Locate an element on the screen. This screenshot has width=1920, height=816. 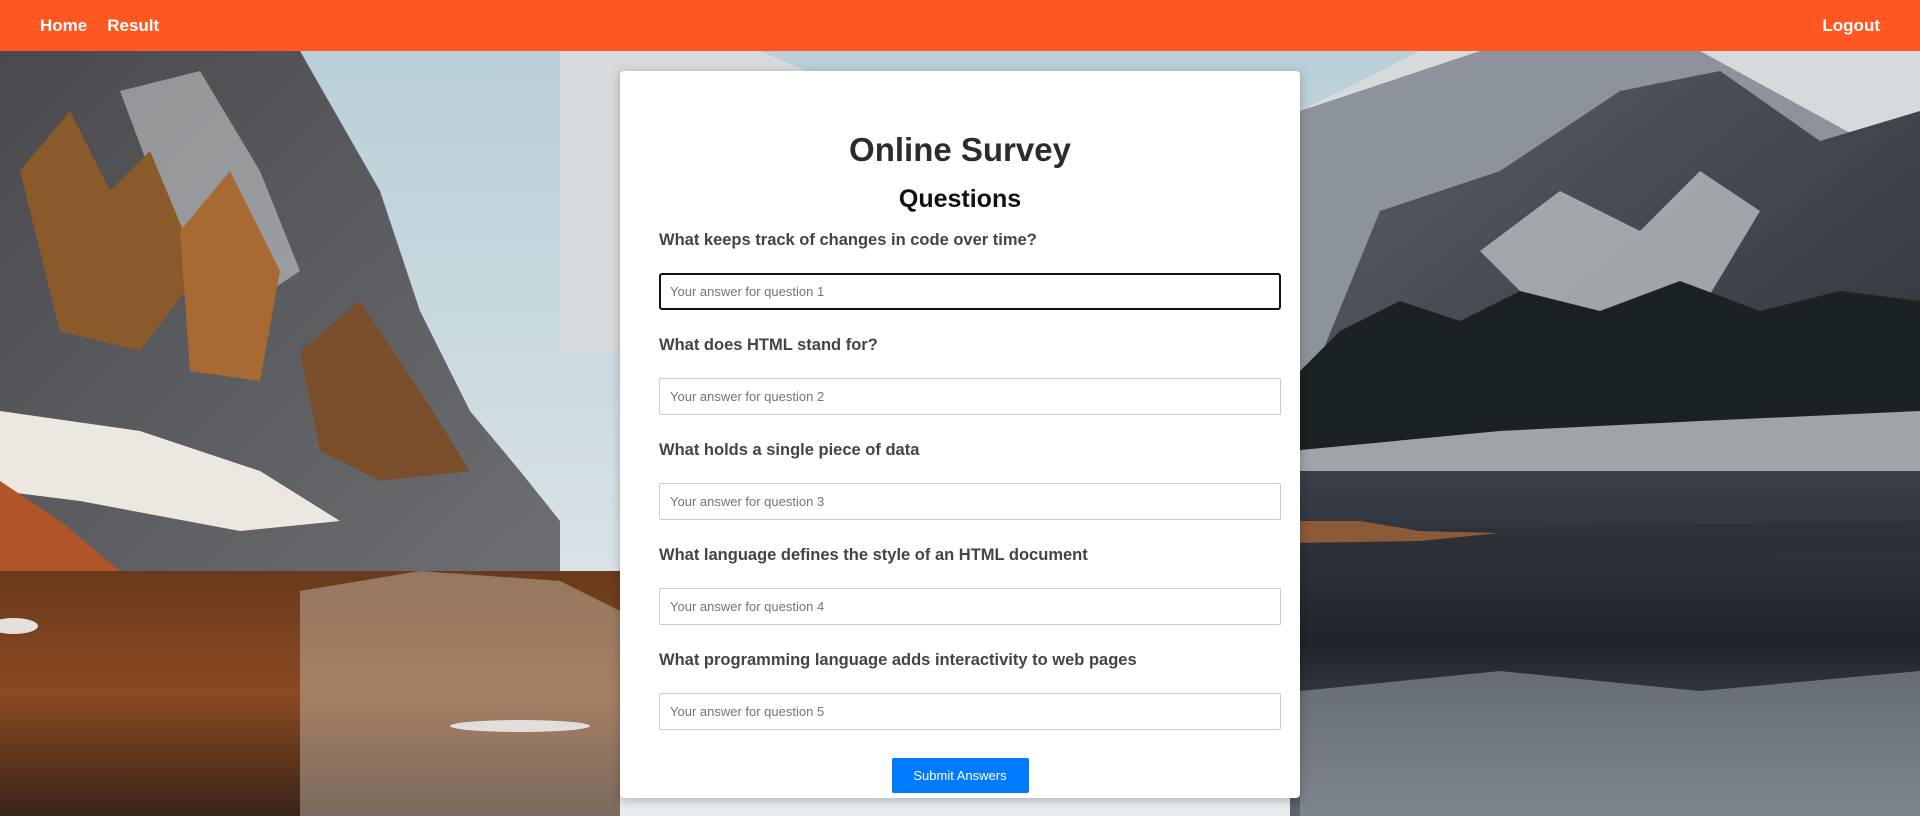
submit-wrapper: Submit Answers is located at coordinates (960, 775).